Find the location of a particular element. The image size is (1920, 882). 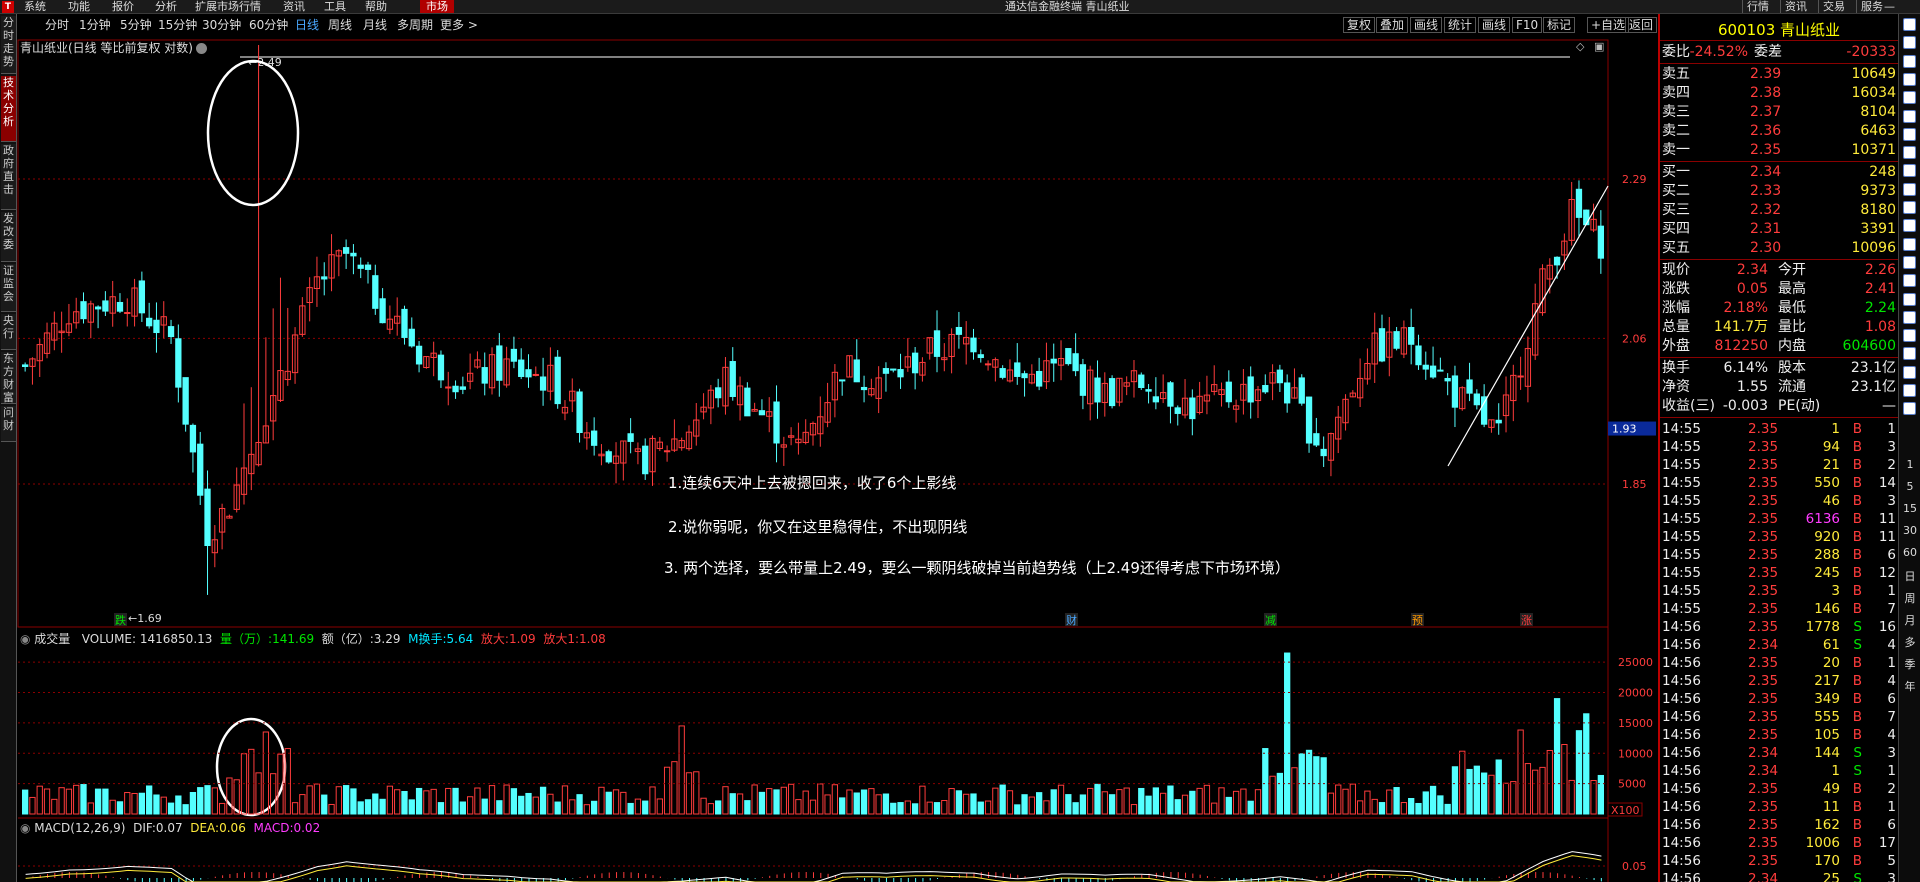

stat-row: 总量 141.7万 量比 1.08 is located at coordinates (1779, 327).